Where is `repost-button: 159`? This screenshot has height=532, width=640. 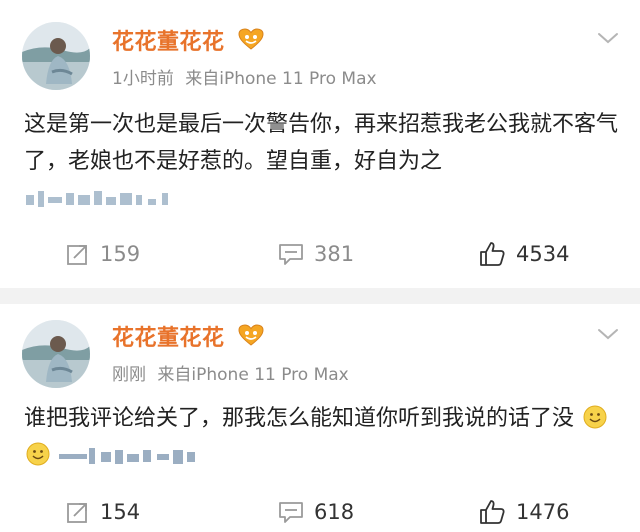 repost-button: 159 is located at coordinates (103, 254).